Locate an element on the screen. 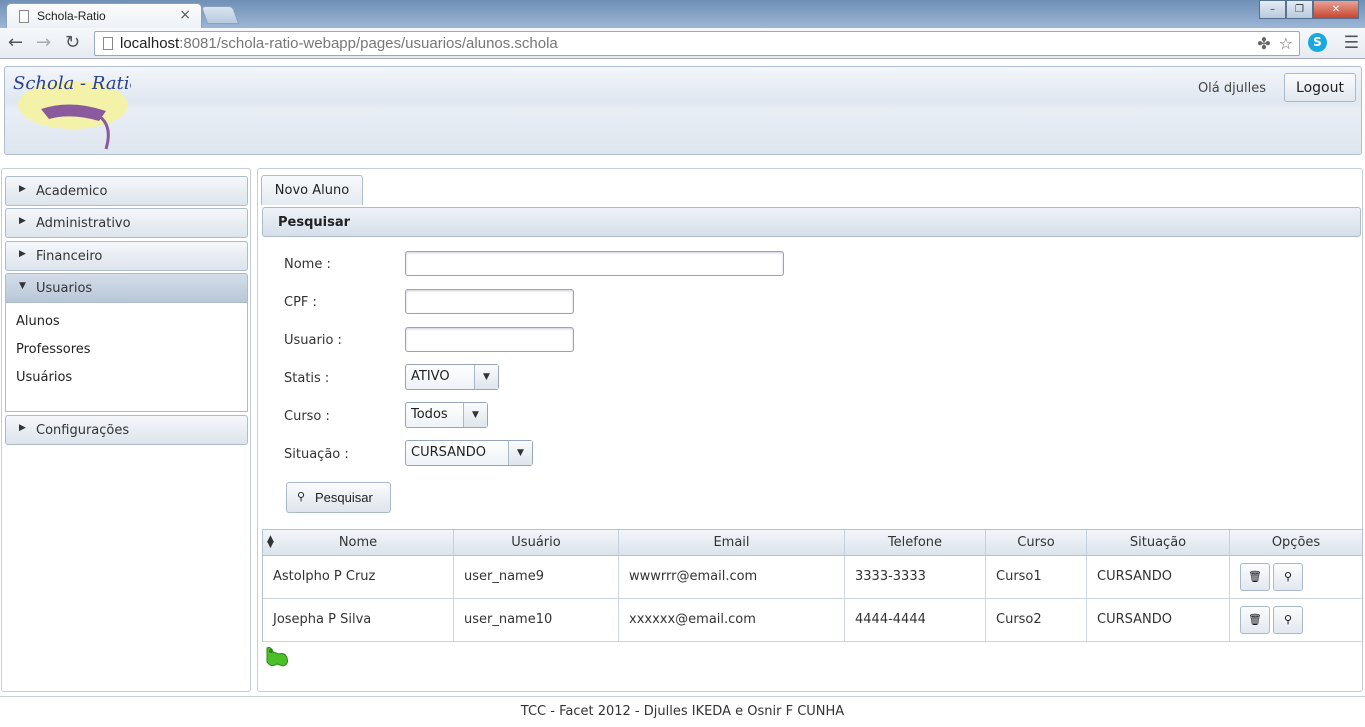 The height and width of the screenshot is (727, 1365). cell-curso: Curso2 is located at coordinates (1036, 620).